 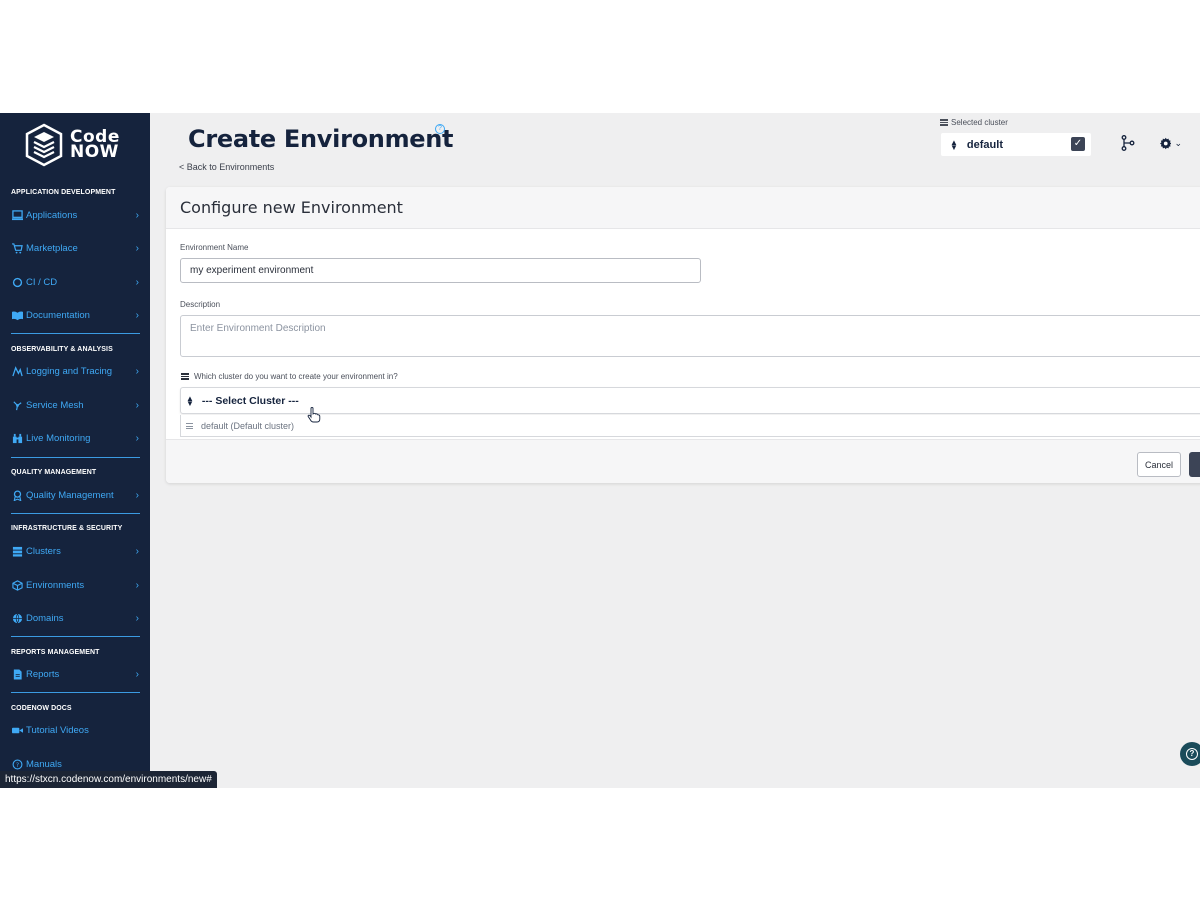 I want to click on selected-cluster-label: Selected cluster, so click(x=974, y=122).